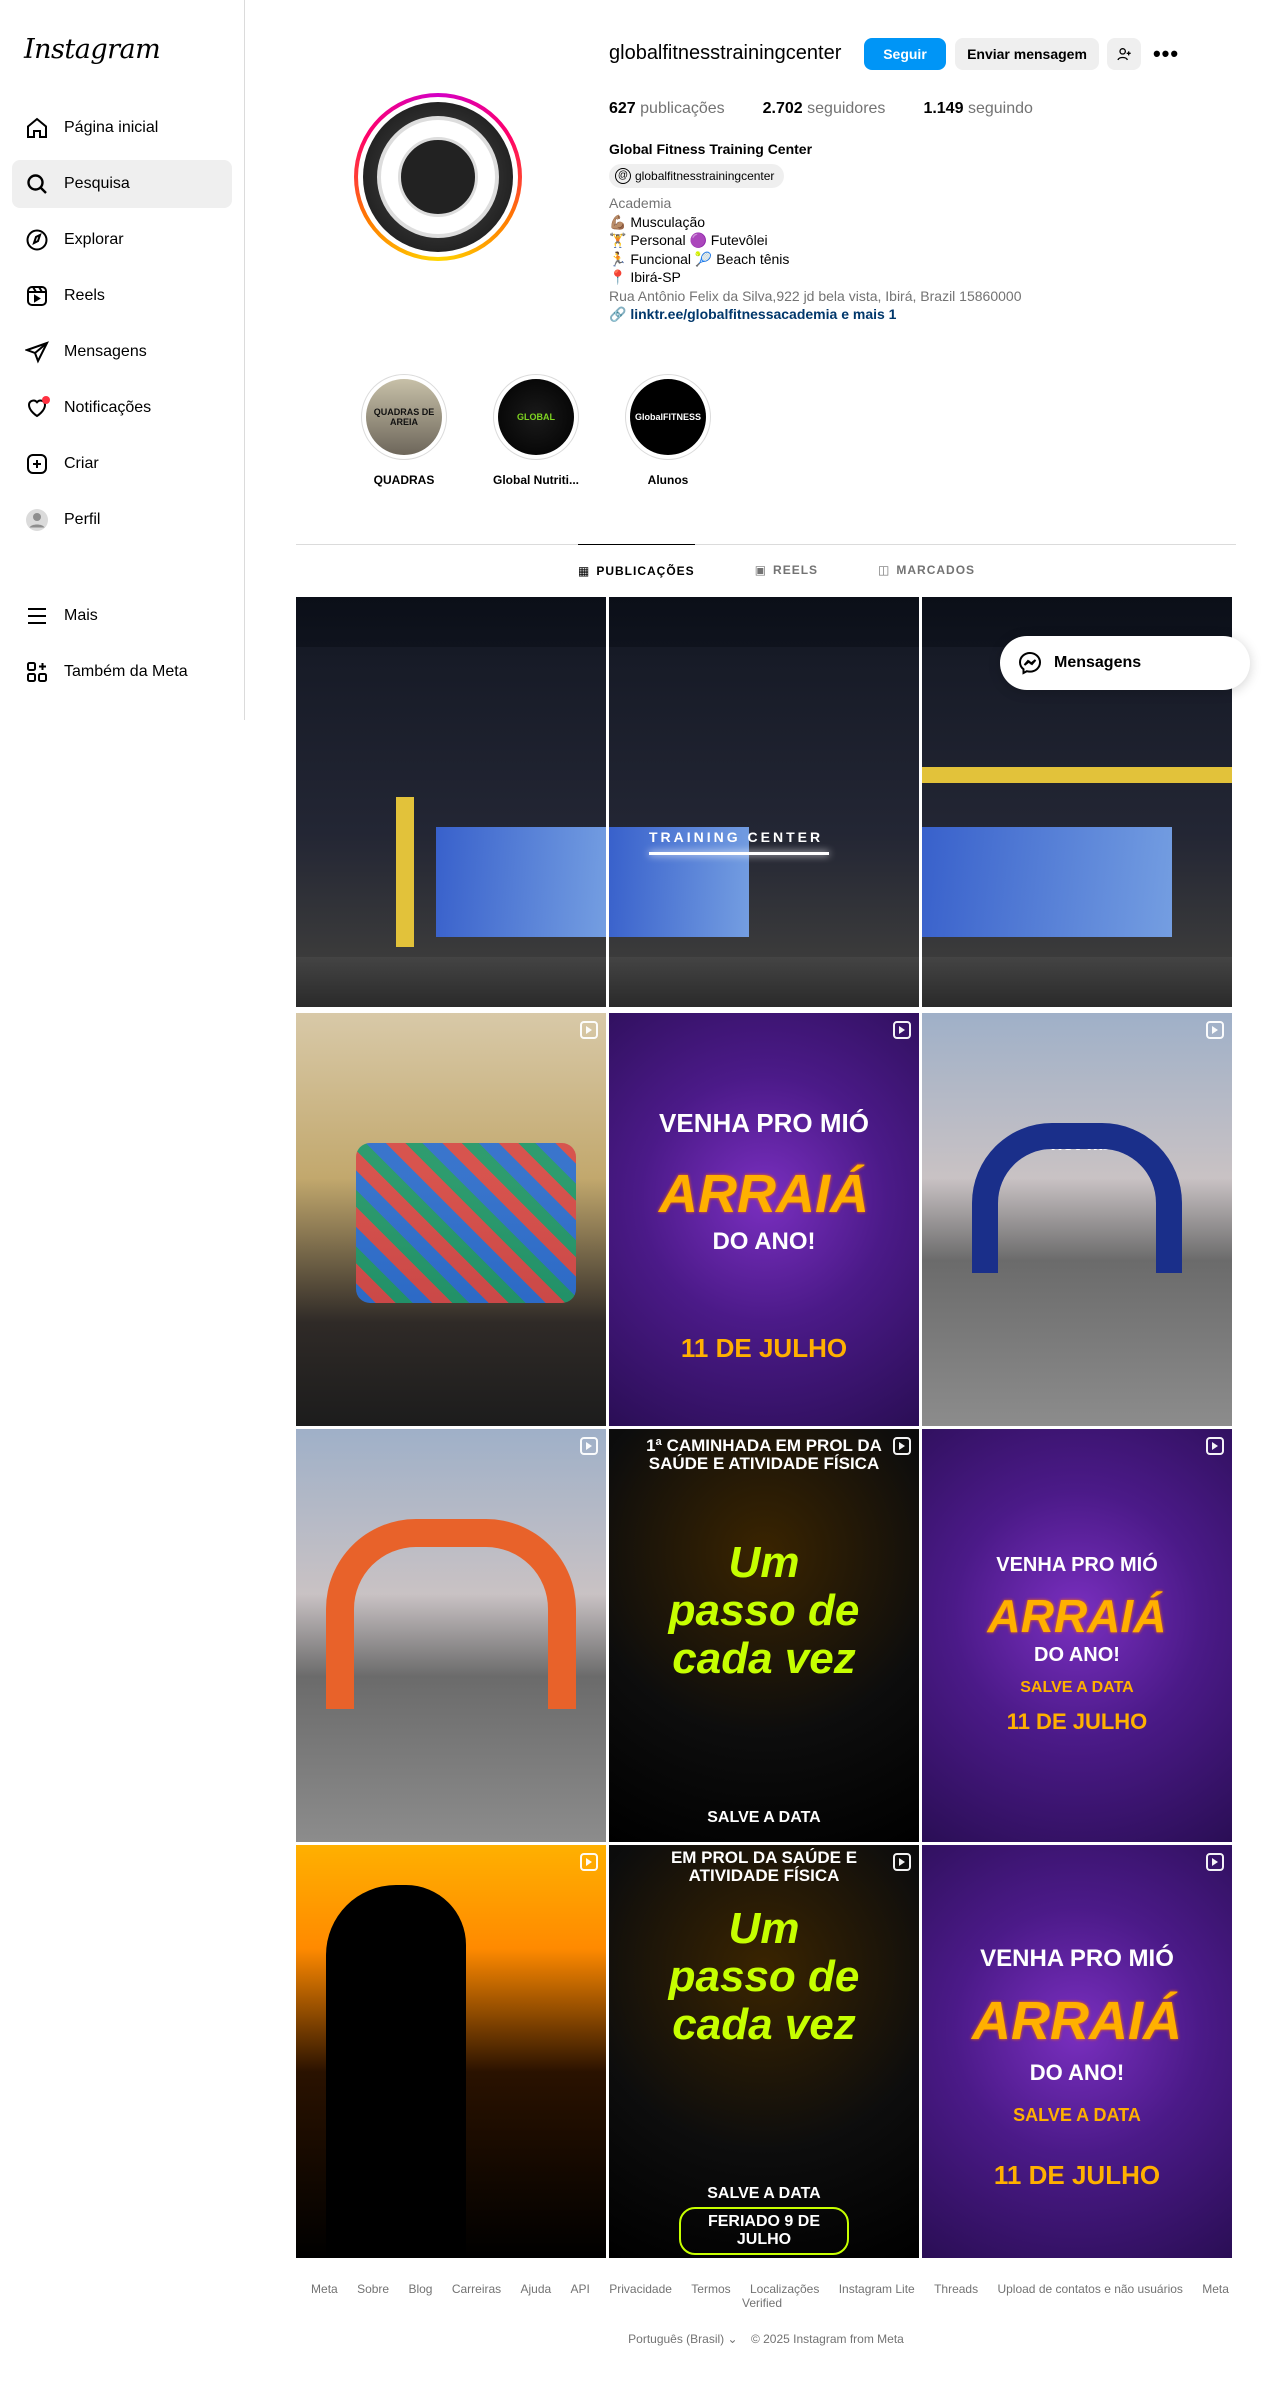  Describe the element at coordinates (761, 570) in the screenshot. I see `reels-tab-icon: ▣` at that location.